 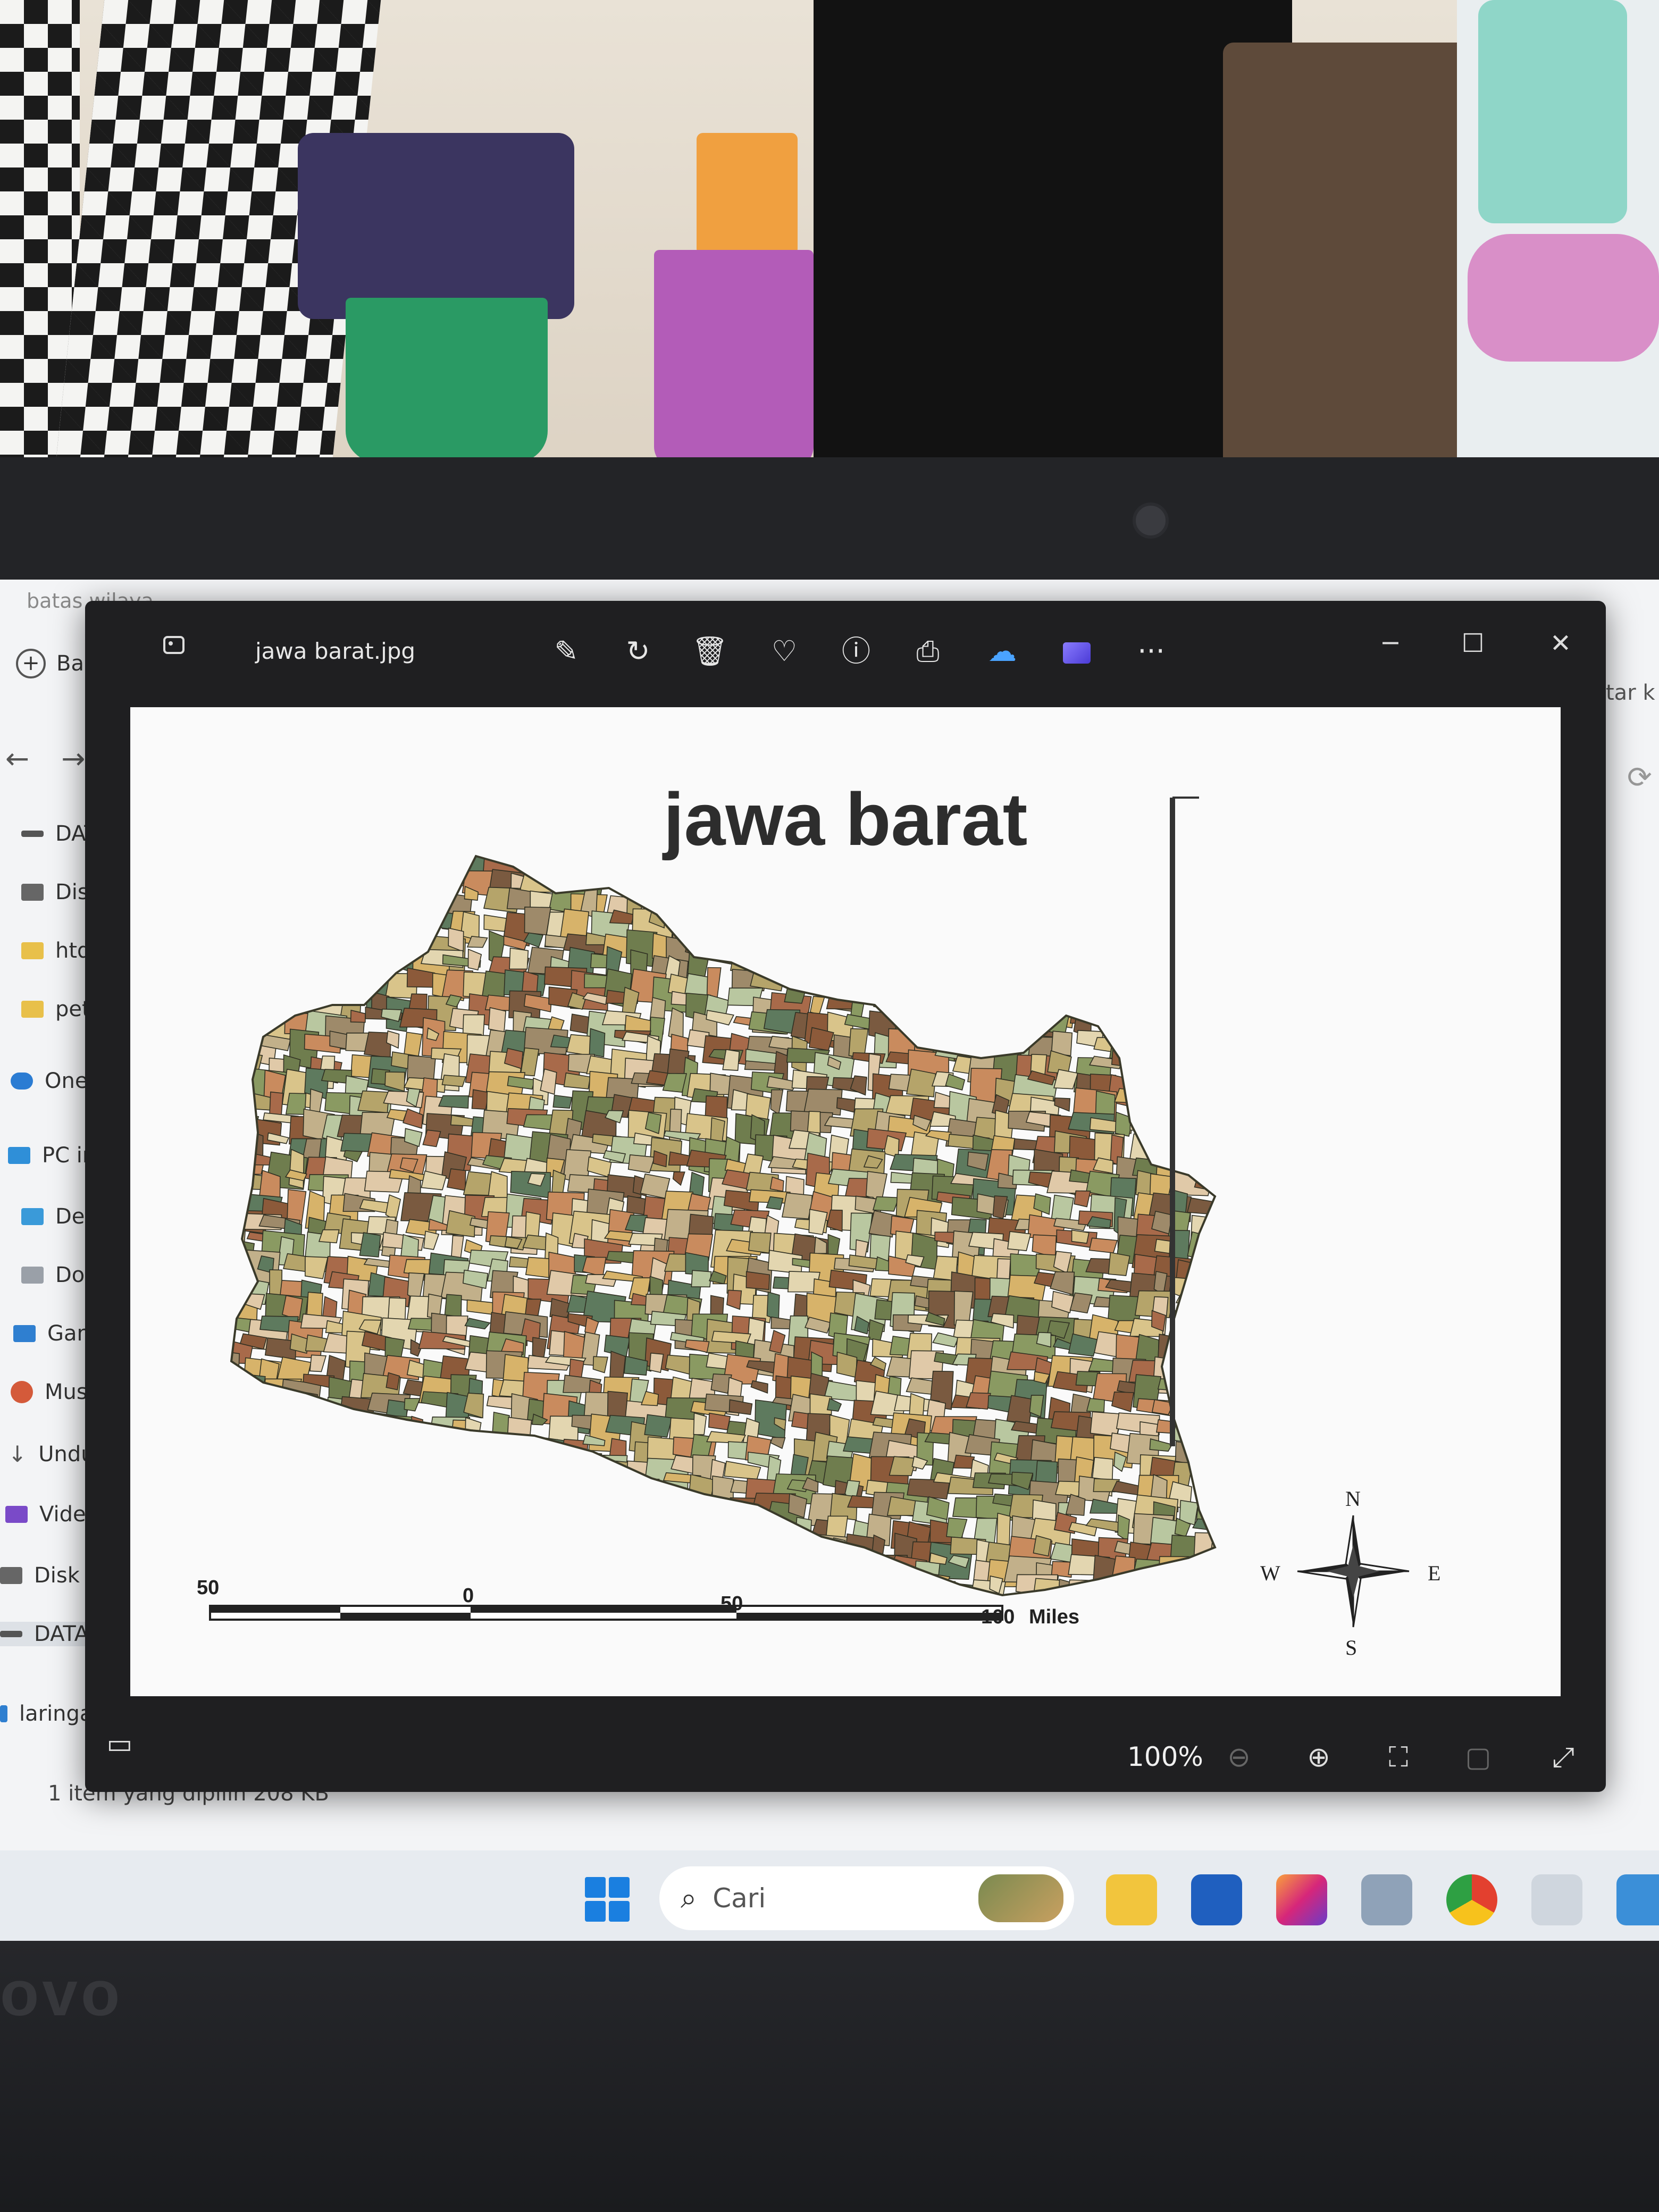 What do you see at coordinates (1637, 1899) in the screenshot?
I see `photos-taskbar-icon` at bounding box center [1637, 1899].